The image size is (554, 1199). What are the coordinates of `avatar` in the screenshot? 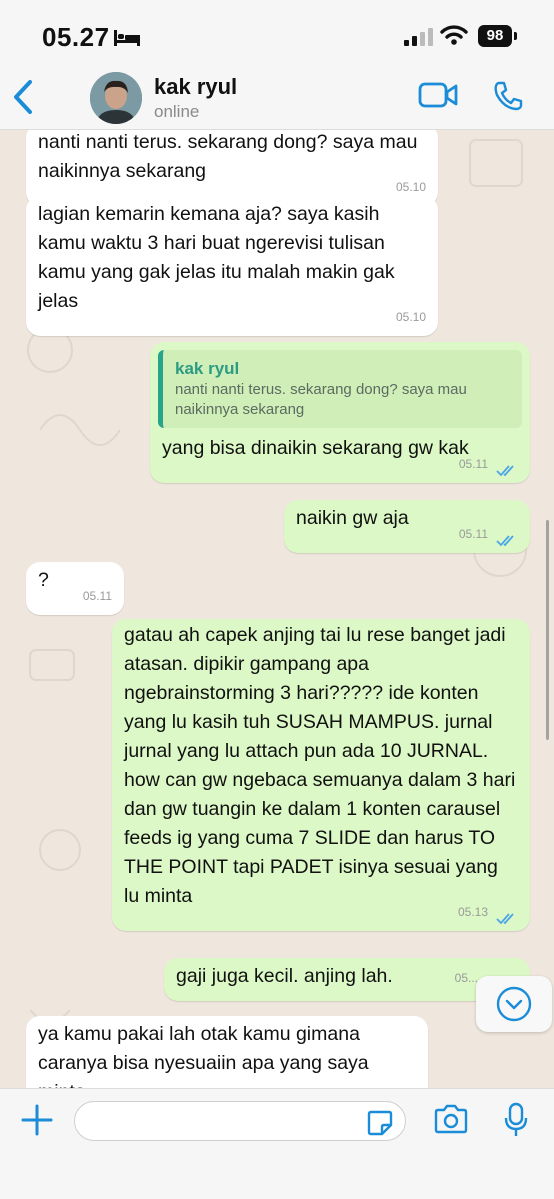 It's located at (116, 98).